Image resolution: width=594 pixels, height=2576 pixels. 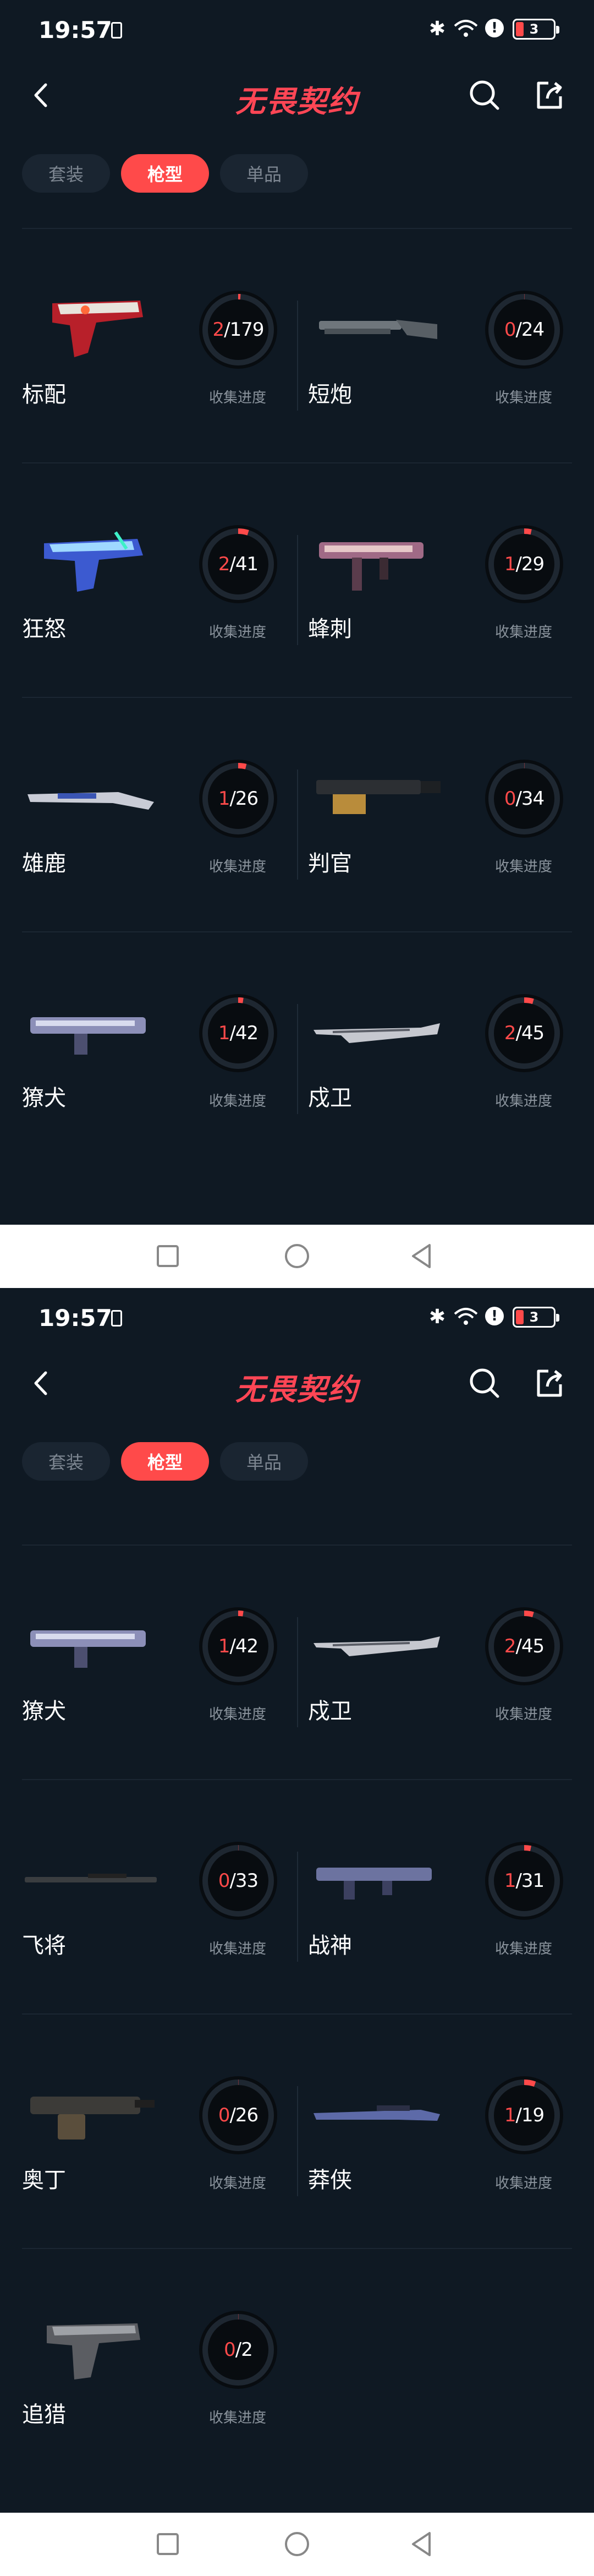 I want to click on weapon-card: 追猎 0/2 收集进度, so click(x=159, y=2367).